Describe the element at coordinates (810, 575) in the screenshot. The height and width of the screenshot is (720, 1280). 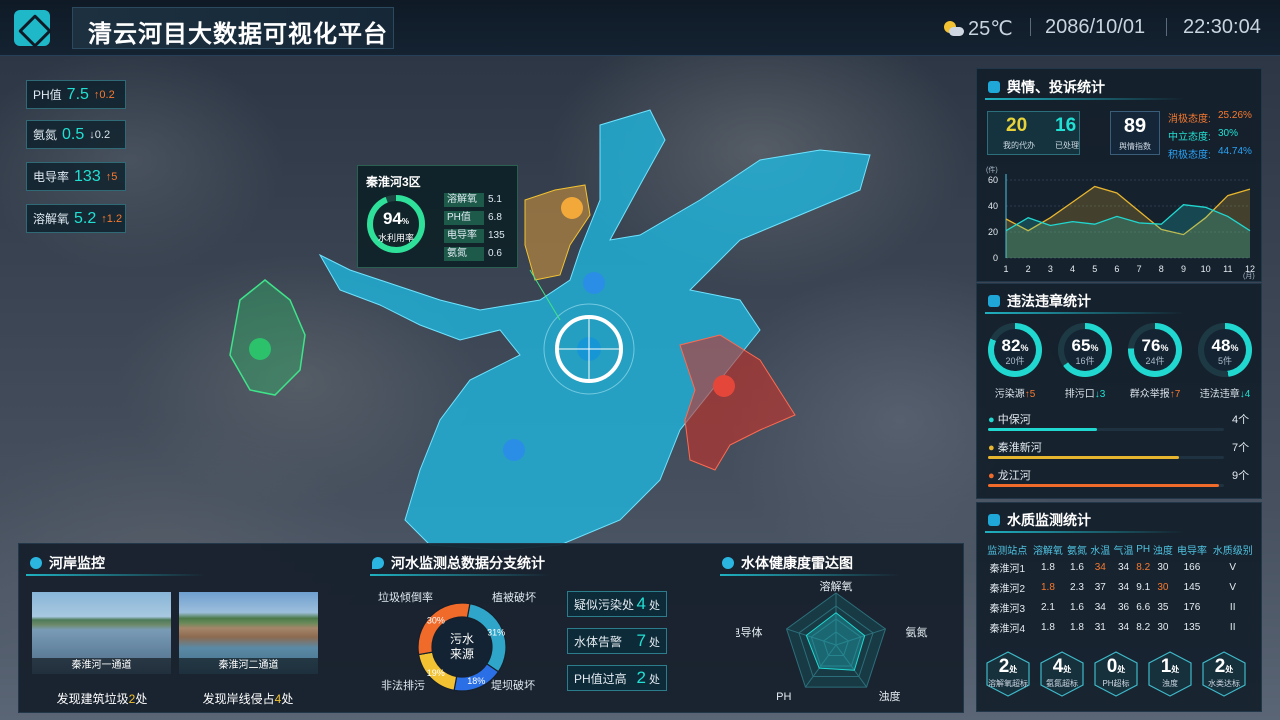
I see `title-underline` at that location.